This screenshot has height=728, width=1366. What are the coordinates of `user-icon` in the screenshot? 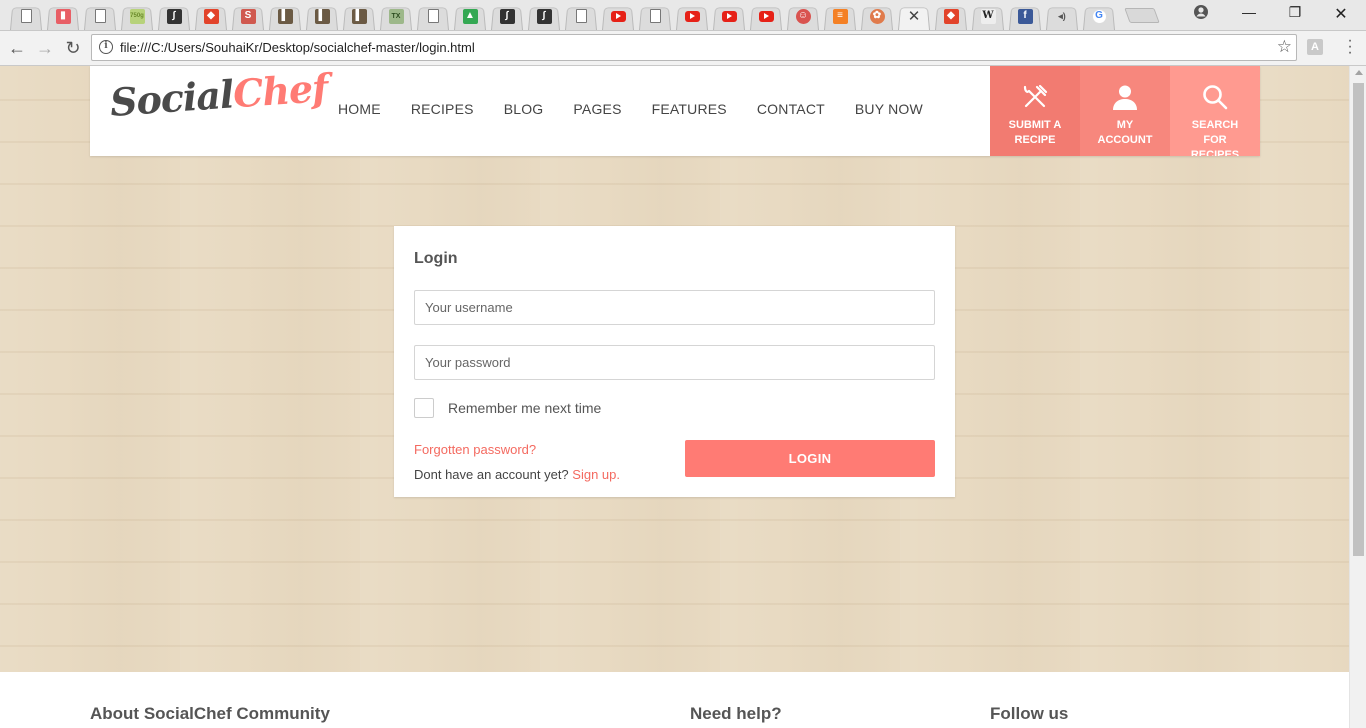 It's located at (1125, 92).